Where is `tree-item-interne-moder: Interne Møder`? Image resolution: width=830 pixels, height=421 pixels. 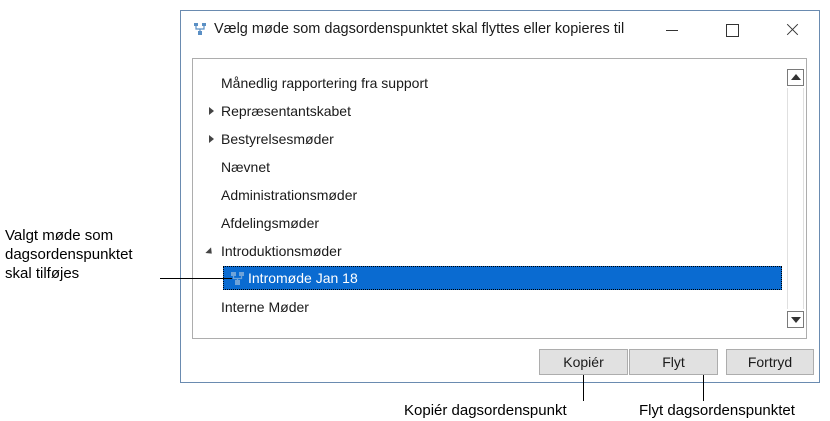
tree-item-interne-moder: Interne Møder is located at coordinates (265, 307).